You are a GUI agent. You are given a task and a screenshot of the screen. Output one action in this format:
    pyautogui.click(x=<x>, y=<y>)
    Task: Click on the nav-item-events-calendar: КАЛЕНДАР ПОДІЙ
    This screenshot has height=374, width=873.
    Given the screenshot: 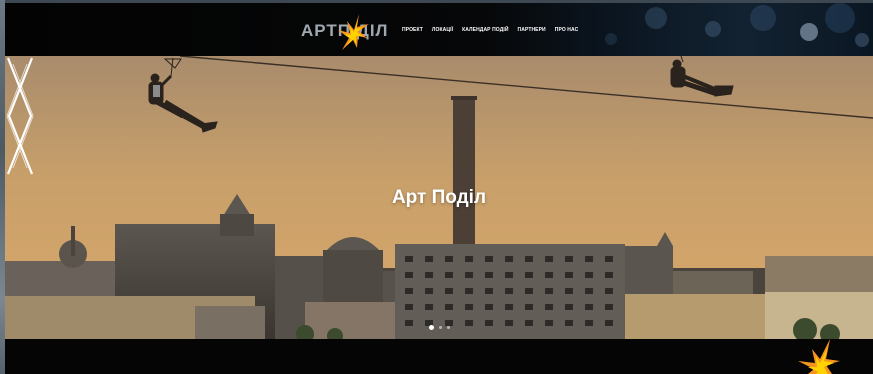 What is the action you would take?
    pyautogui.click(x=485, y=30)
    